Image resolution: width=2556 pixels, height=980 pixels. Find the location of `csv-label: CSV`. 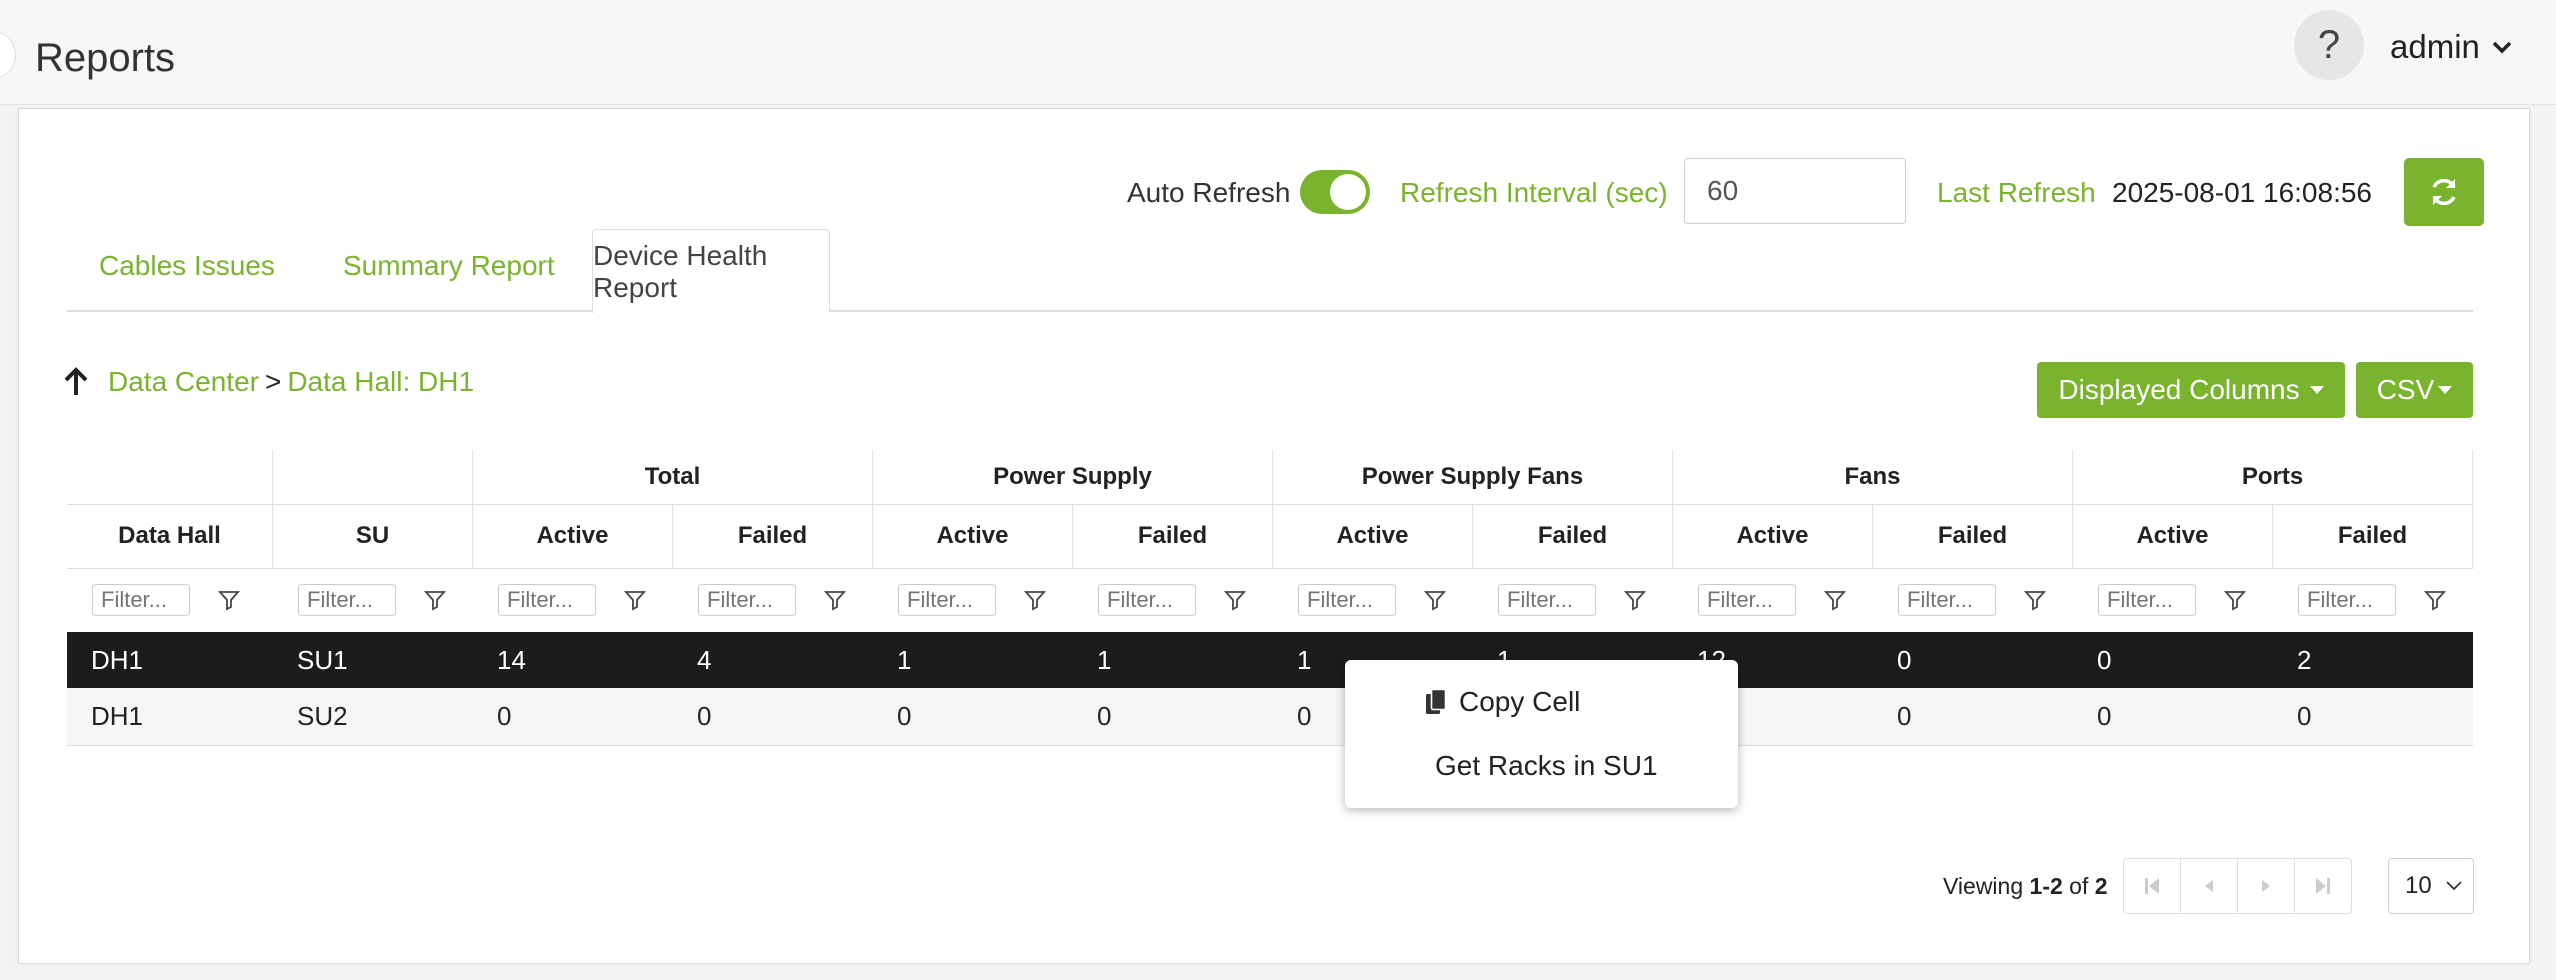

csv-label: CSV is located at coordinates (2405, 389).